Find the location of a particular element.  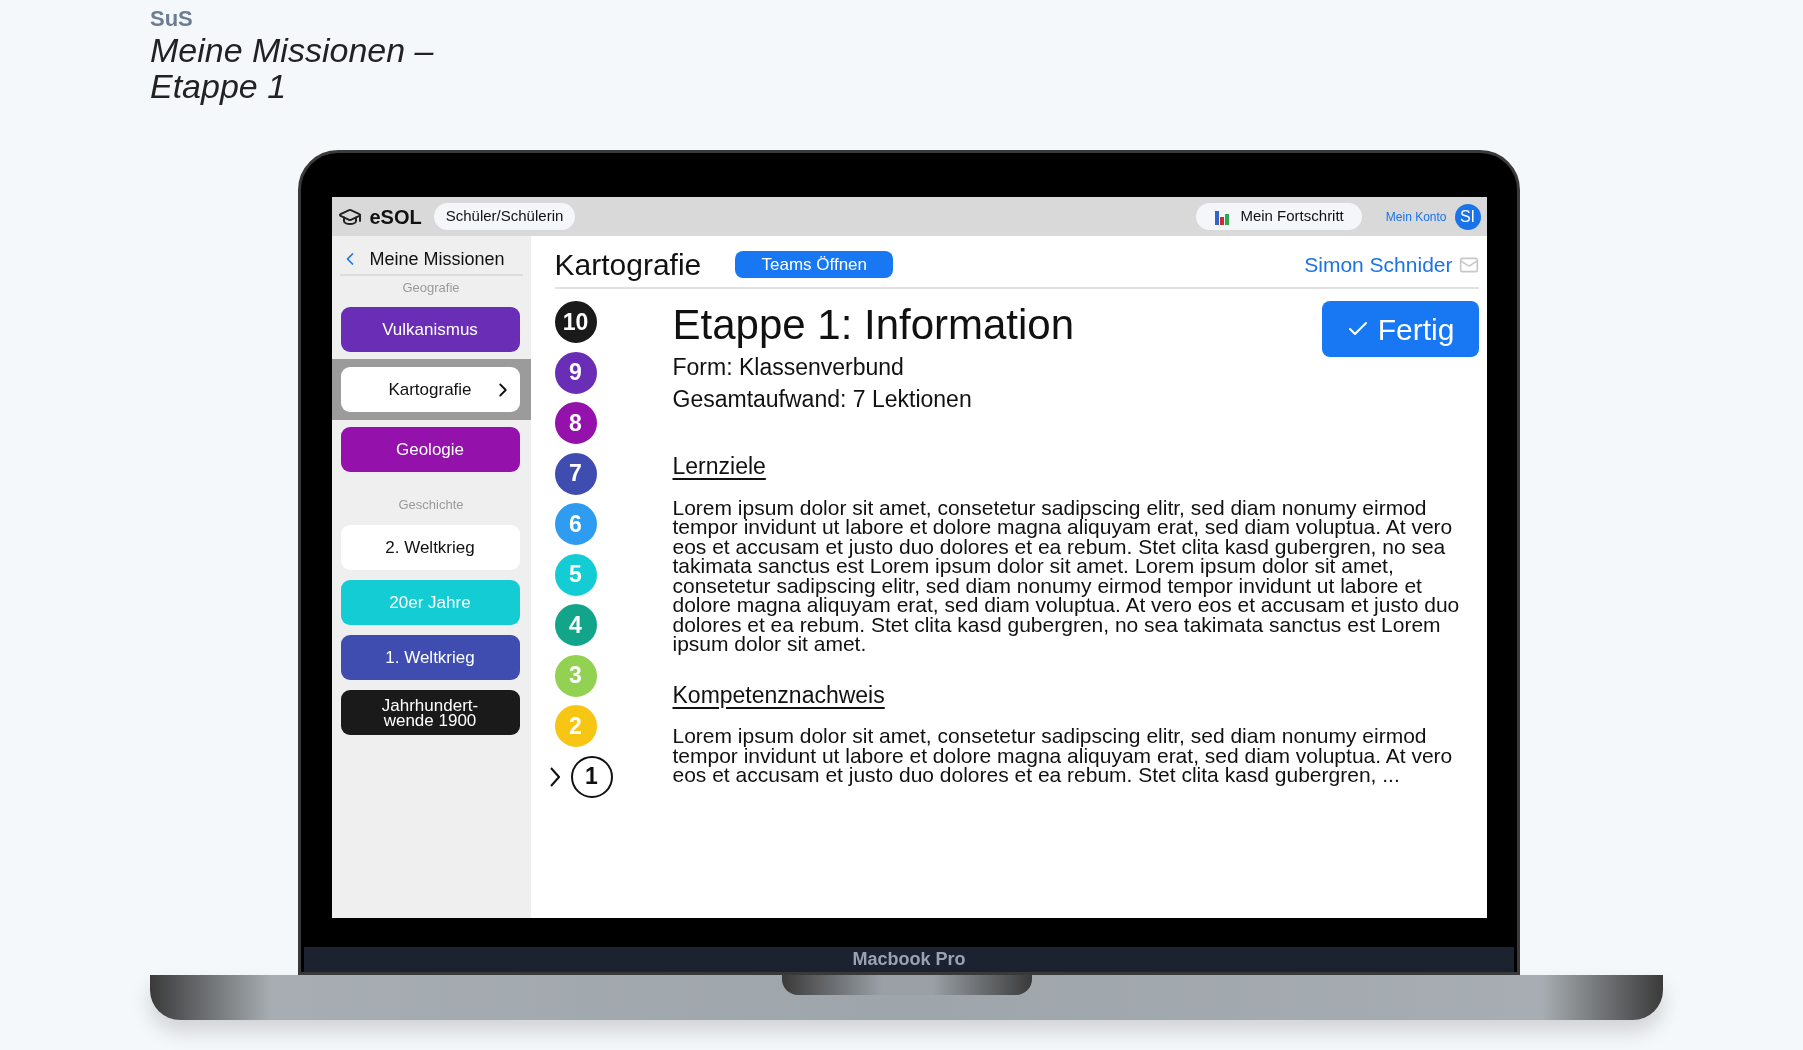

mission-button: Geologie is located at coordinates (430, 449).